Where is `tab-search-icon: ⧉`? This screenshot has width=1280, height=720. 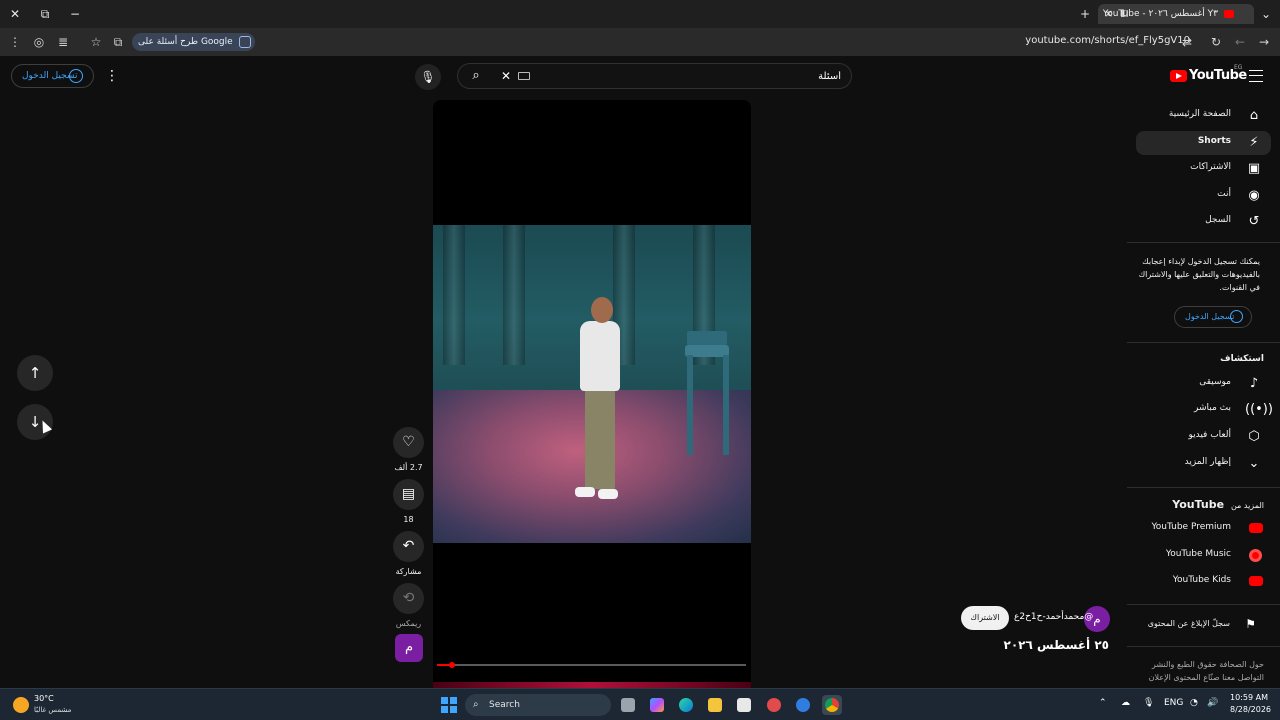
tab-search-icon: ⧉ is located at coordinates (45, 14).